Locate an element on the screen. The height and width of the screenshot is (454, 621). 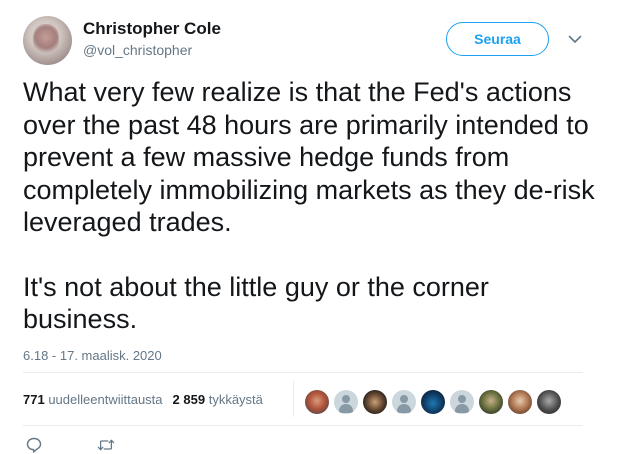
retweet-icon is located at coordinates (106, 445).